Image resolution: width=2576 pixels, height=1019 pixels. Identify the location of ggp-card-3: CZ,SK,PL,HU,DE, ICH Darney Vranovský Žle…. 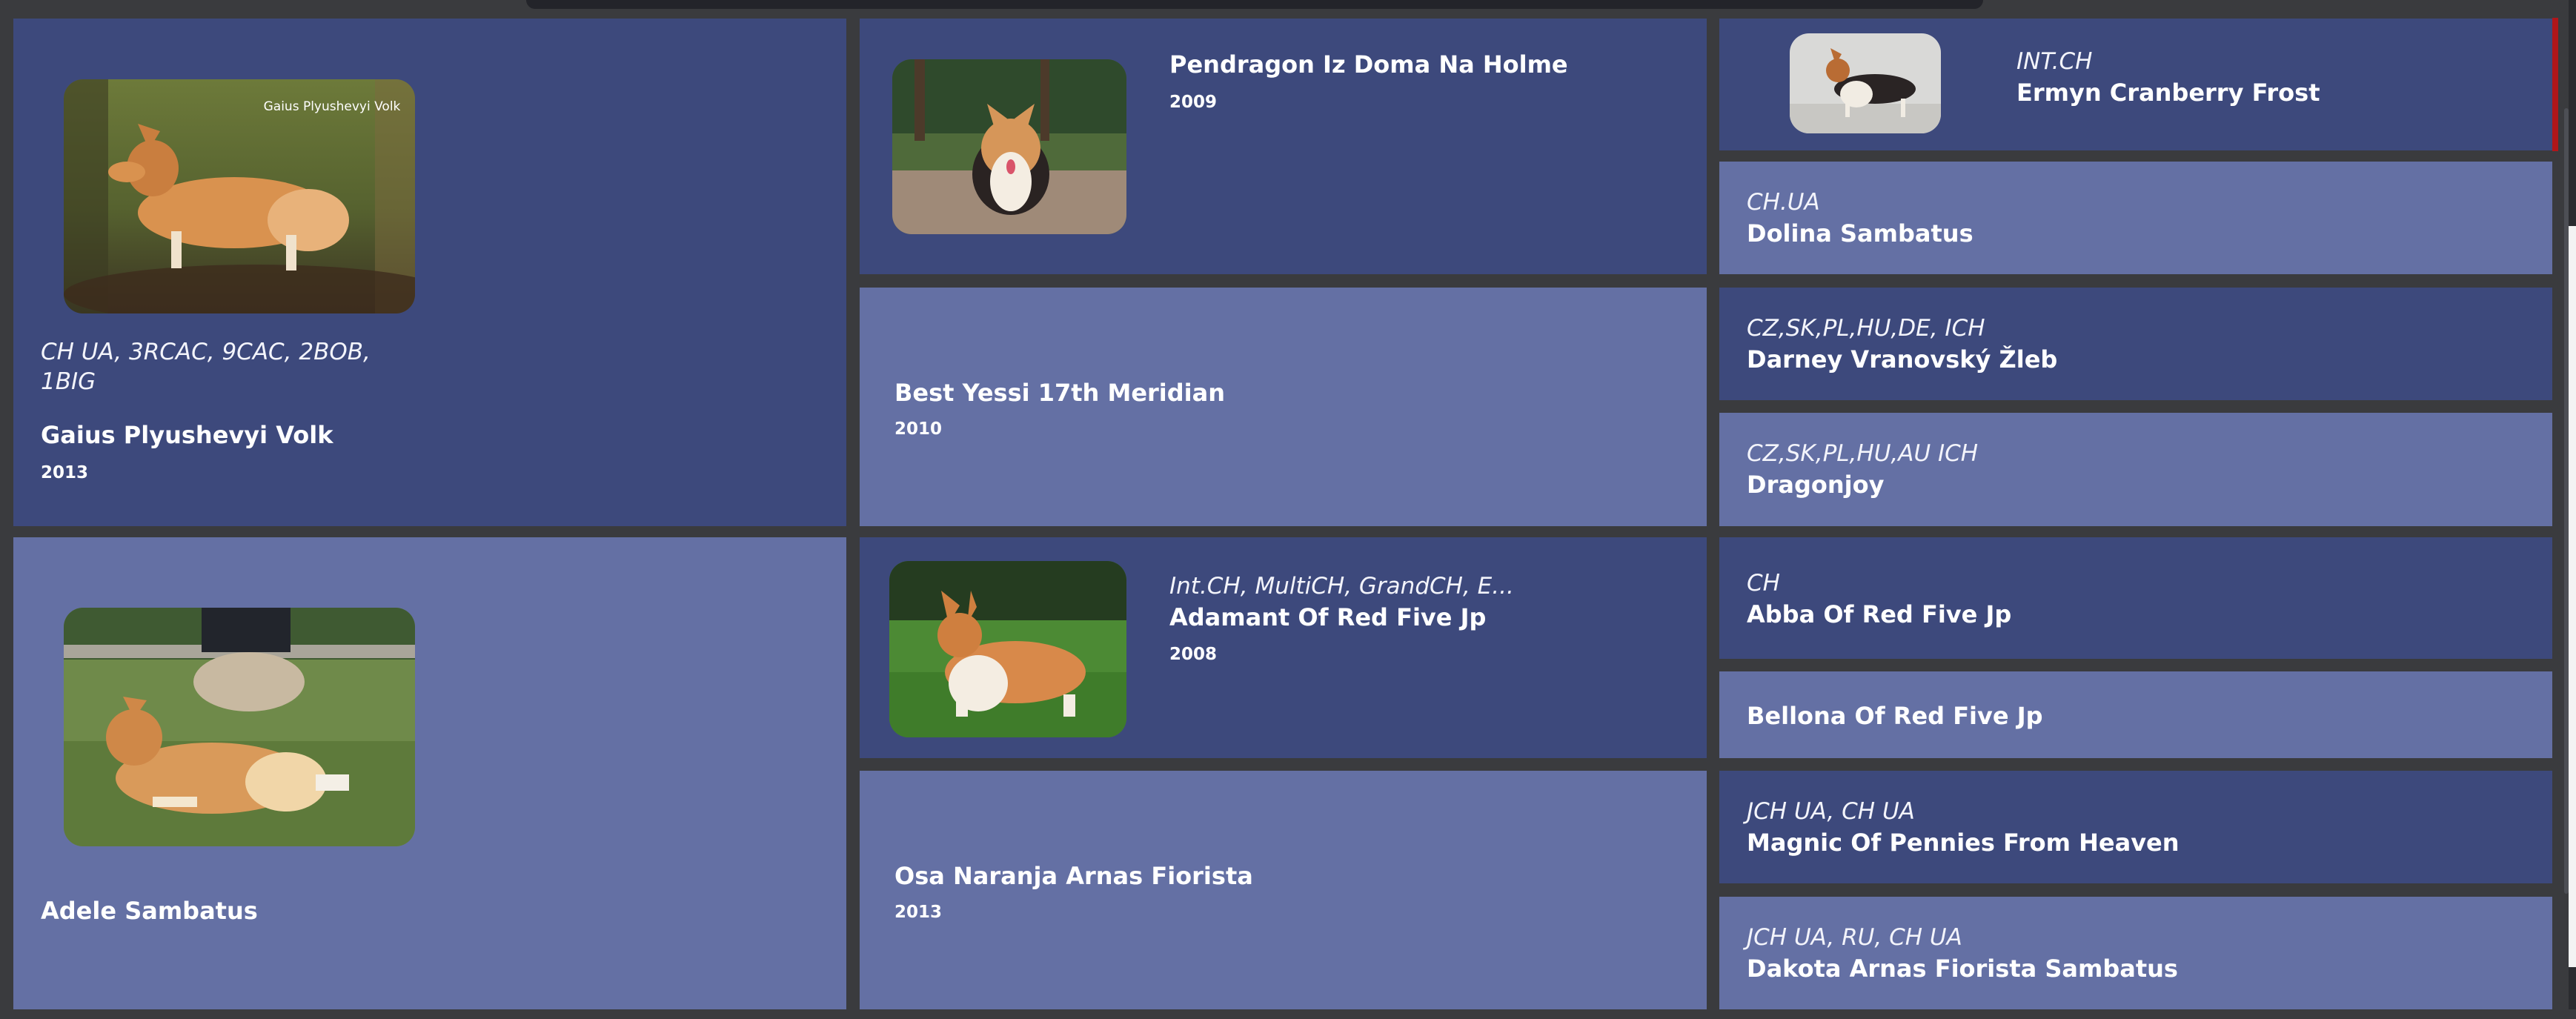
(2135, 344).